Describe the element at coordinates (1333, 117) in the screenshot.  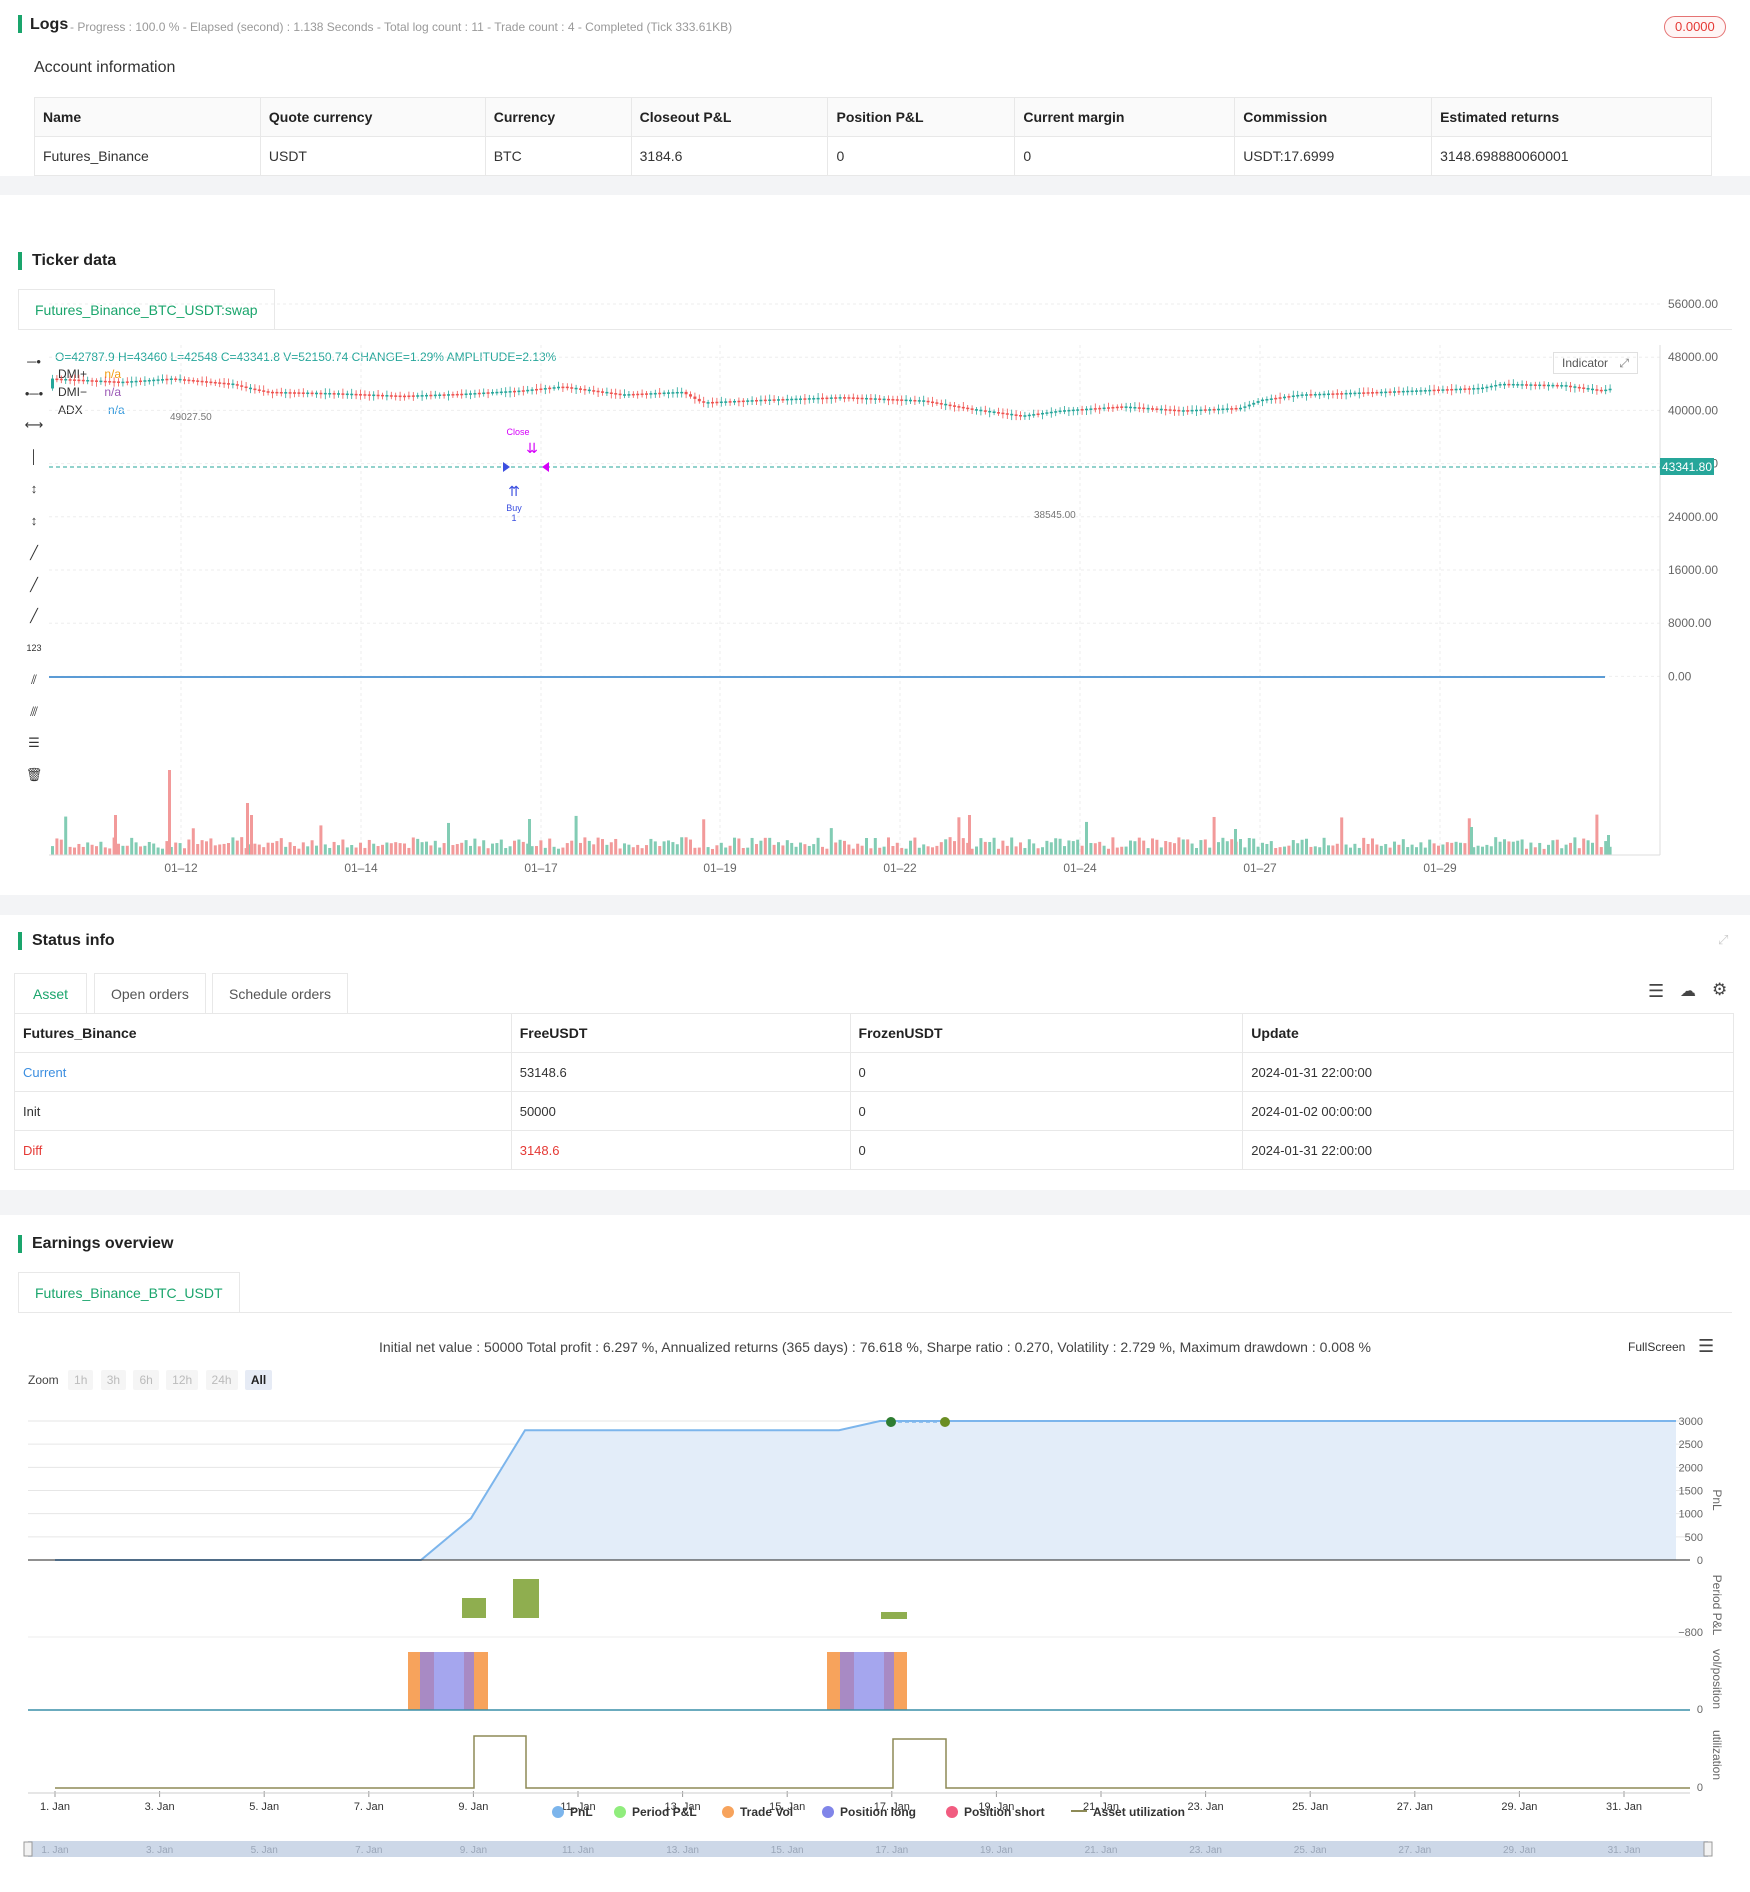
I see `account-header-cell: Commission` at that location.